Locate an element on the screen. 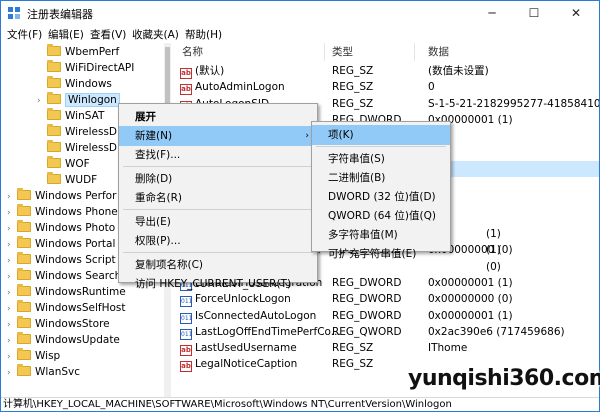 This screenshot has width=600, height=412. tree-item: › WlanSvc is located at coordinates (43, 372).